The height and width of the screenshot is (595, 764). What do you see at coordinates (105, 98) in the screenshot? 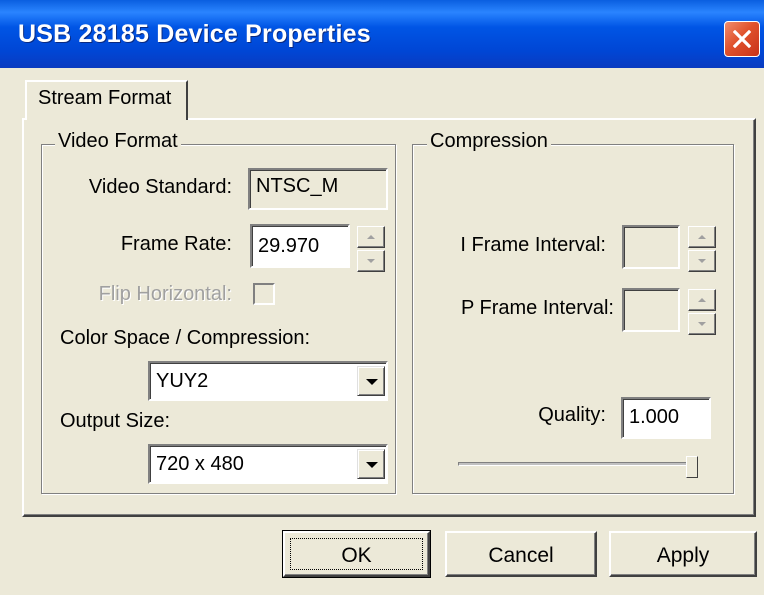
I see `tab-stream-format-label: Stream Format` at bounding box center [105, 98].